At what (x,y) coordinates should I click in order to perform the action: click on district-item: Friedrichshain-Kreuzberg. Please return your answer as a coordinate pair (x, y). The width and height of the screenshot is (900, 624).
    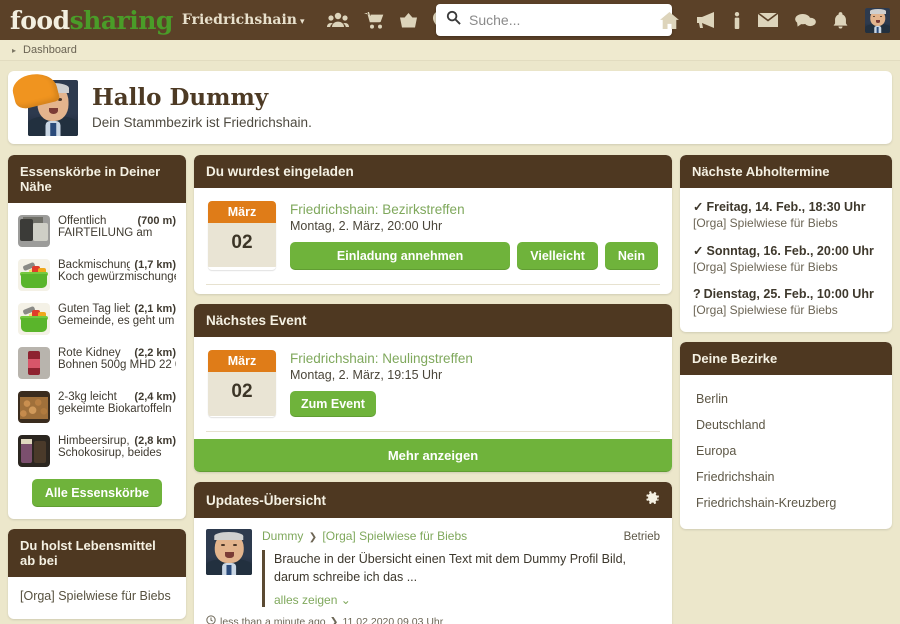
    Looking at the image, I should click on (786, 503).